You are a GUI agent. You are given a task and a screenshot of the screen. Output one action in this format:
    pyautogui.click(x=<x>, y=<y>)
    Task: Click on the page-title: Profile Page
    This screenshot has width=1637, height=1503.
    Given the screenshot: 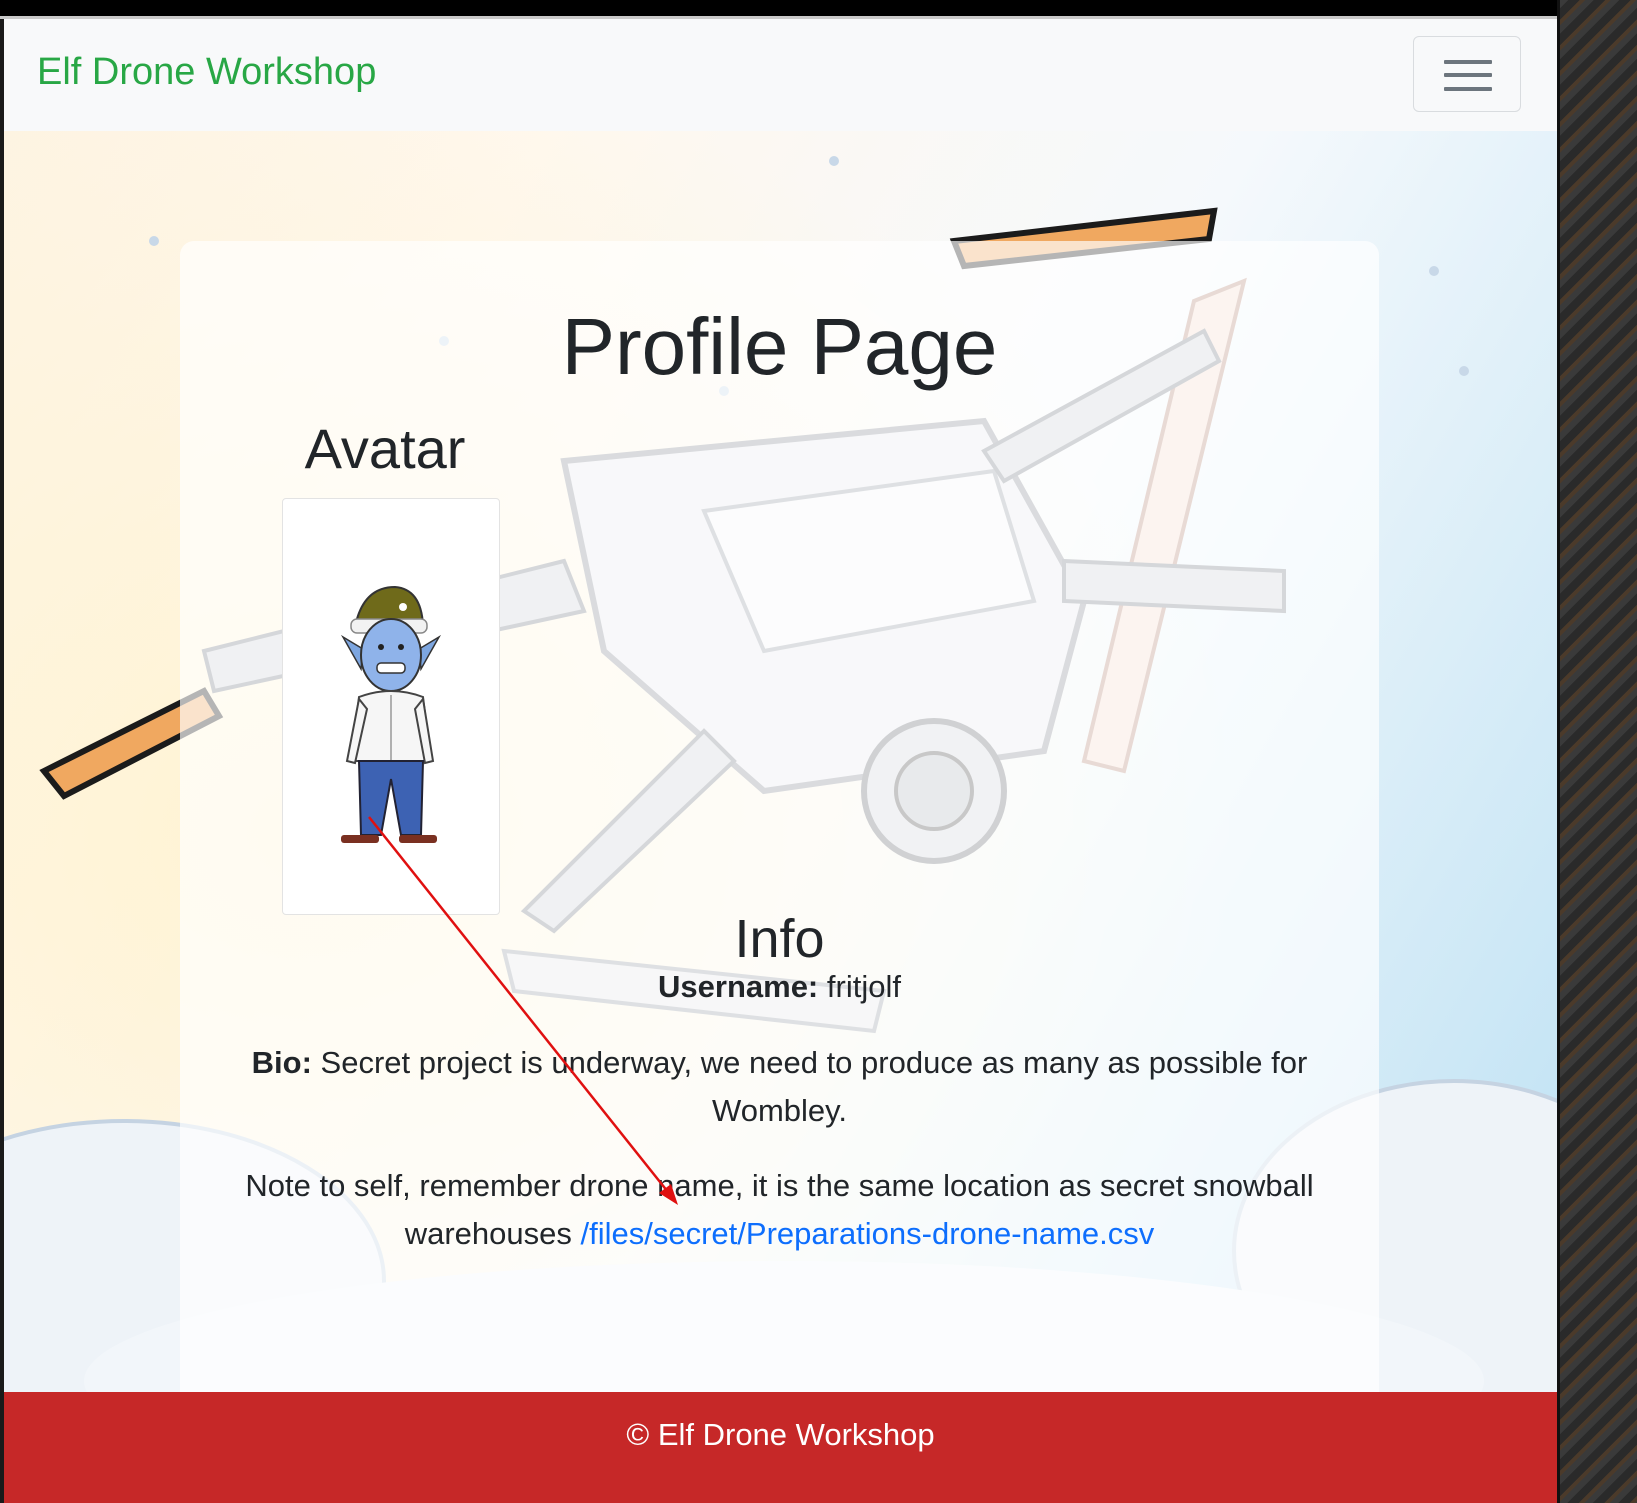 What is the action you would take?
    pyautogui.click(x=779, y=346)
    